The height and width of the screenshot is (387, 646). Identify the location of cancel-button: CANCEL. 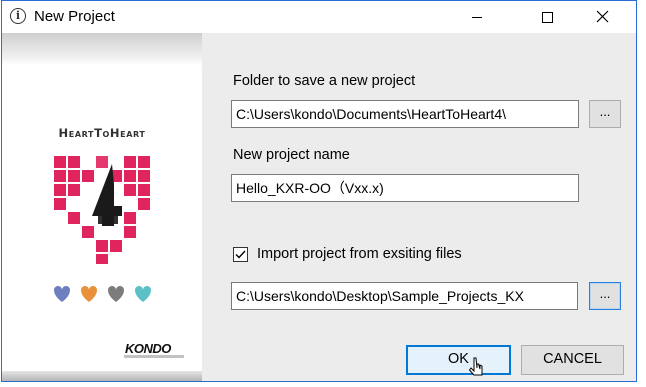
(572, 360).